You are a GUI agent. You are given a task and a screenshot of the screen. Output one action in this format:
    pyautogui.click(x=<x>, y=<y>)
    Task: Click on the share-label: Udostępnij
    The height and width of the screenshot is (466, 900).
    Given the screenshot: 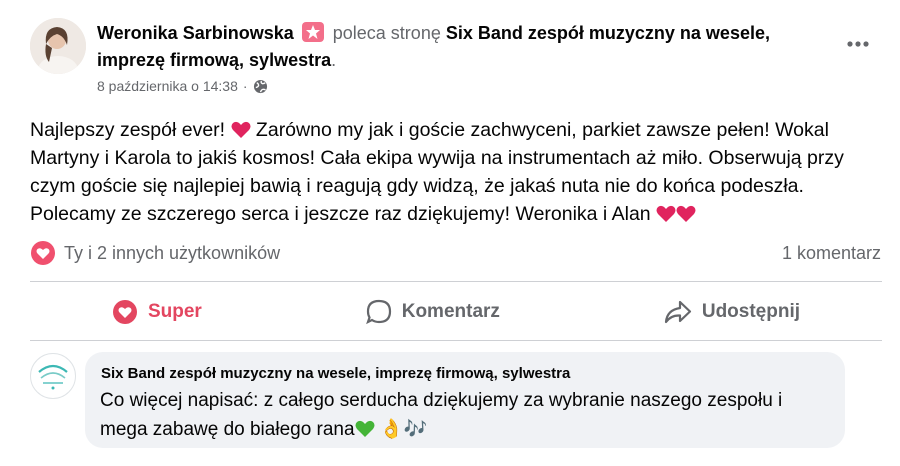 What is the action you would take?
    pyautogui.click(x=751, y=311)
    